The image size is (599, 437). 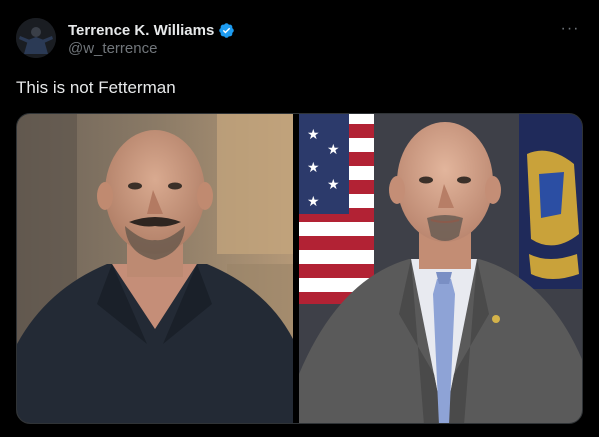 What do you see at coordinates (336, 209) in the screenshot?
I see `us-flag: ★ ★ ★ ★ ★` at bounding box center [336, 209].